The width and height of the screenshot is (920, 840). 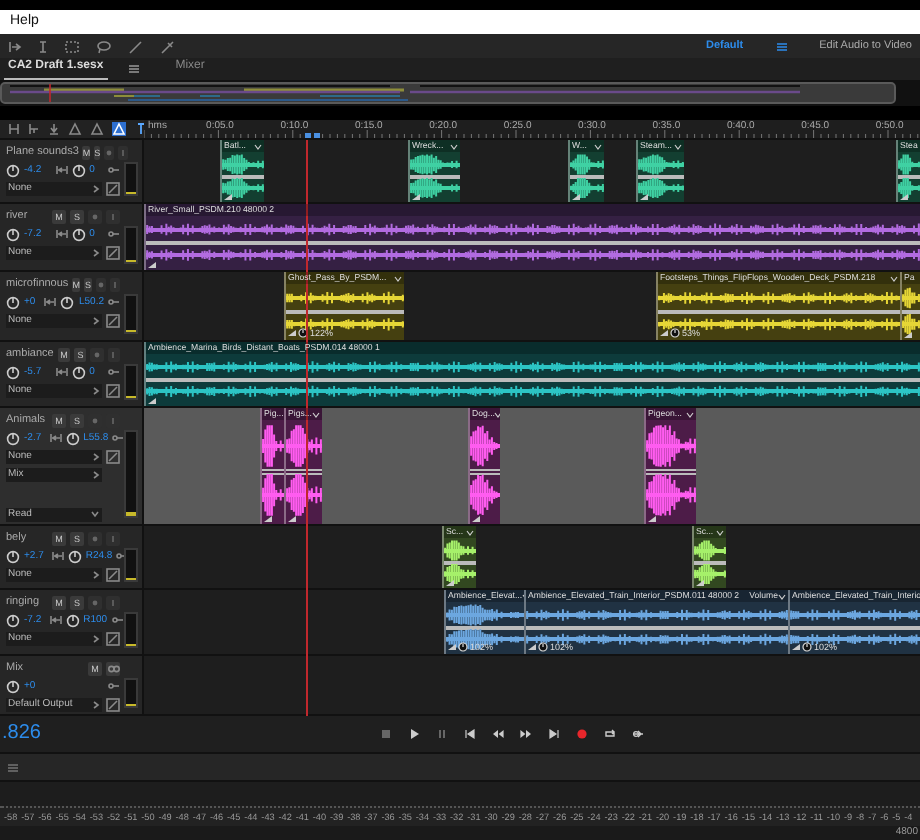 What do you see at coordinates (414, 734) in the screenshot?
I see `play-icon` at bounding box center [414, 734].